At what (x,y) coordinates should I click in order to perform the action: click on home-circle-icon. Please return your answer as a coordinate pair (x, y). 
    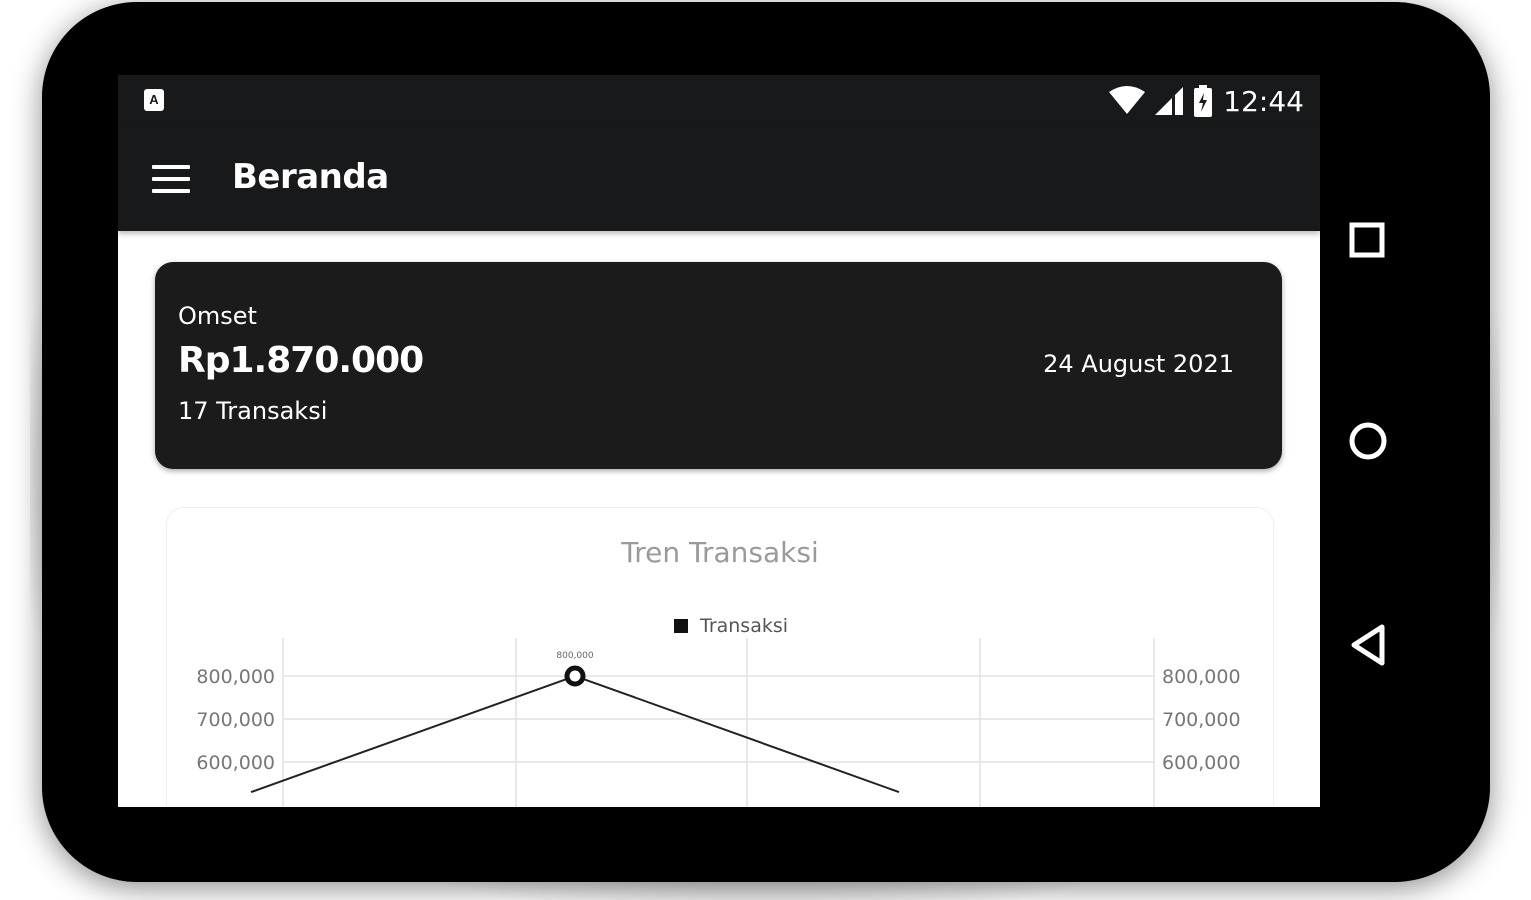
    Looking at the image, I should click on (1370, 443).